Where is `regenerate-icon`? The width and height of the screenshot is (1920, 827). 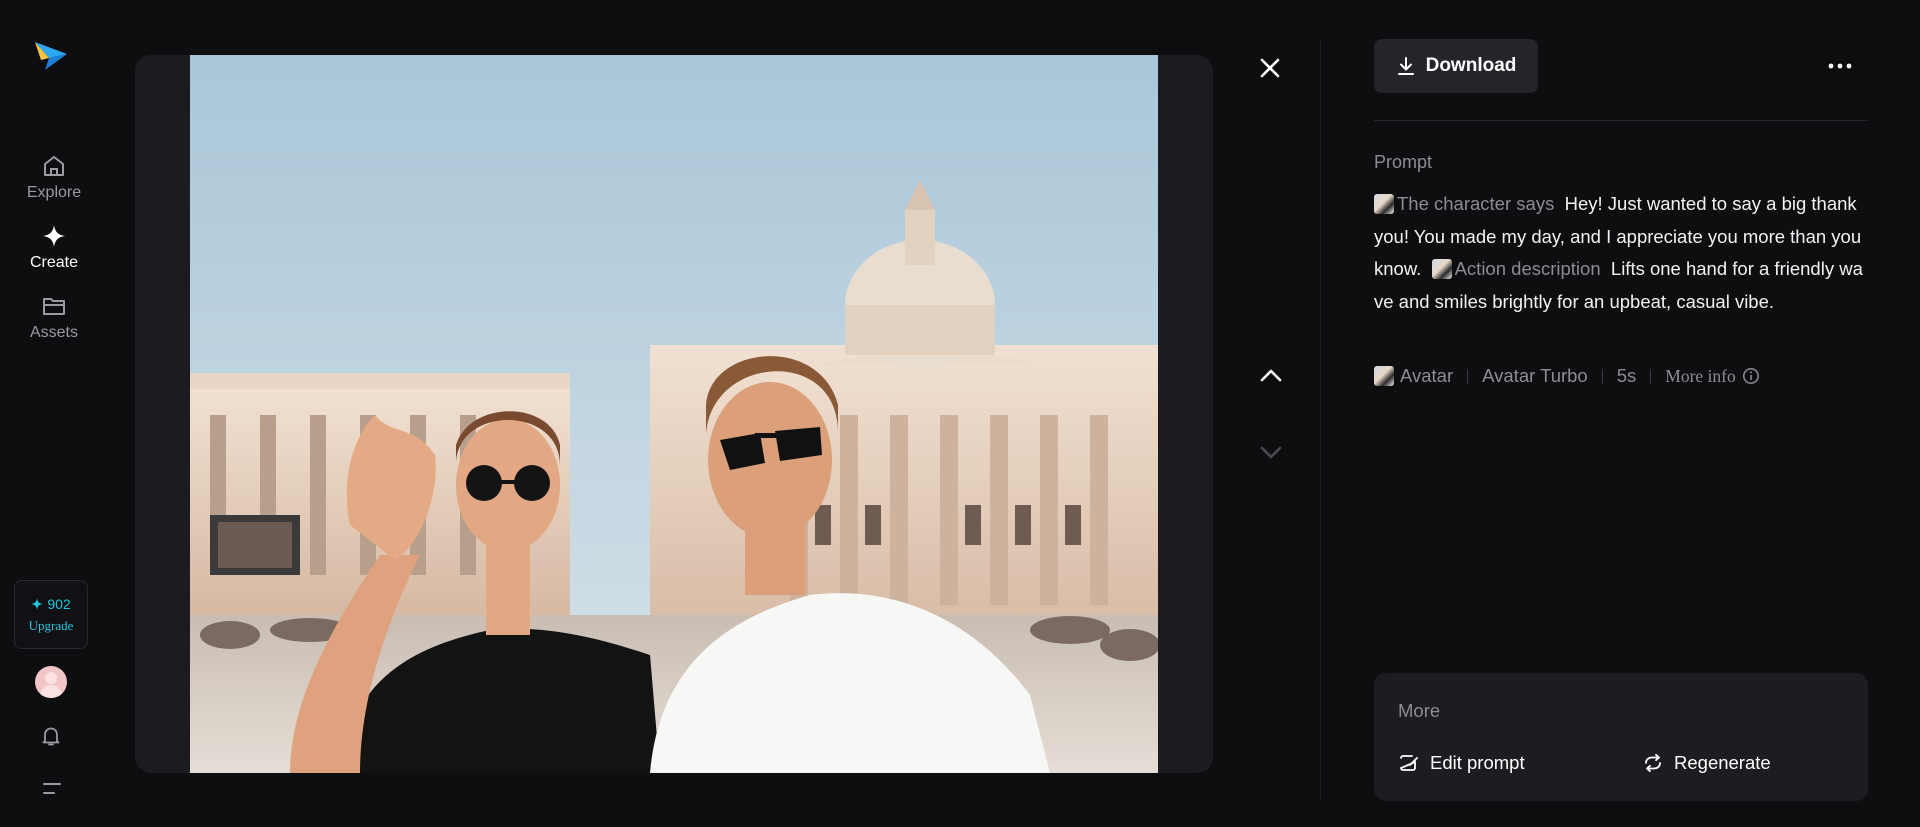 regenerate-icon is located at coordinates (1653, 763).